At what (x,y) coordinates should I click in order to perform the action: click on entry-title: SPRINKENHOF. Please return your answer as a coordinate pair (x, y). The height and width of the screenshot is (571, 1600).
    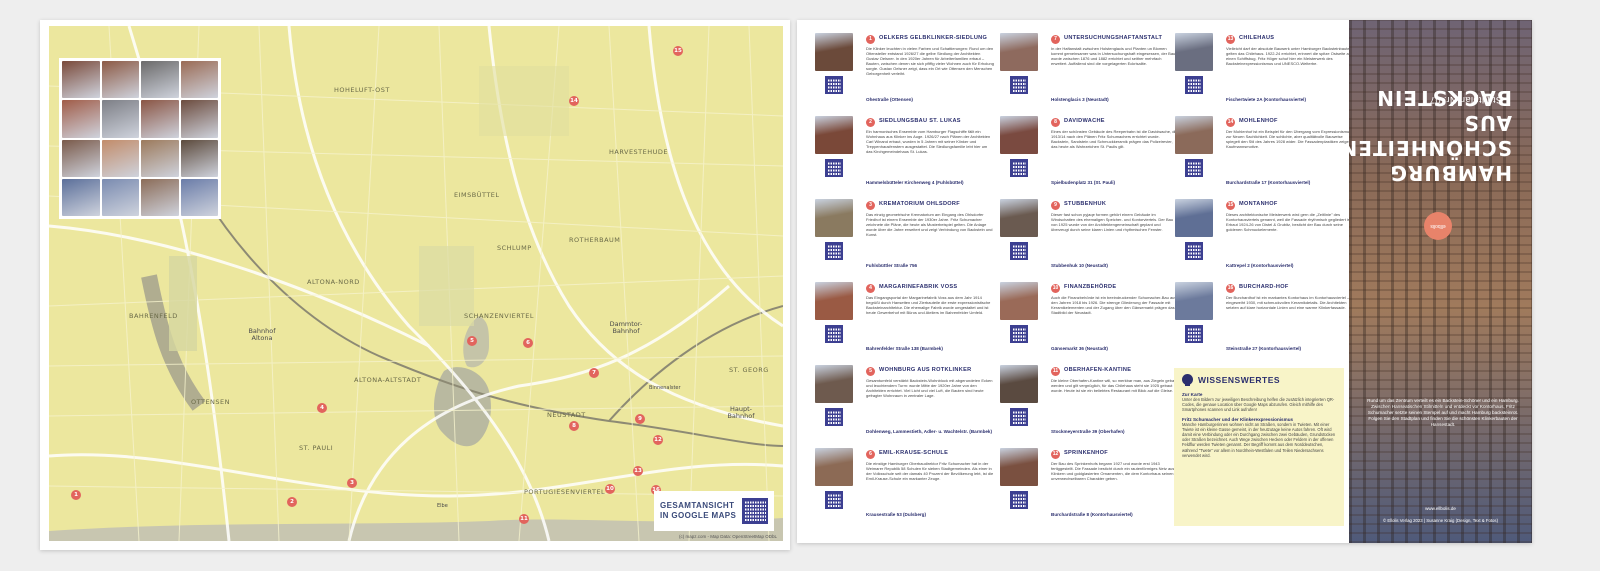
    Looking at the image, I should click on (1086, 453).